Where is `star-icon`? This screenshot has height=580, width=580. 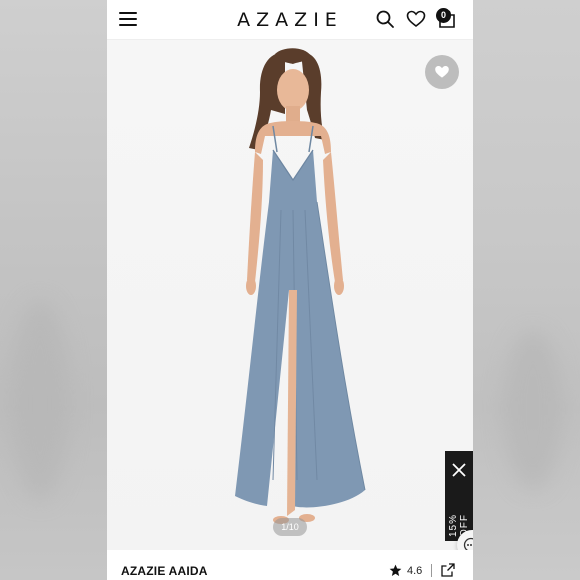
star-icon is located at coordinates (395, 570).